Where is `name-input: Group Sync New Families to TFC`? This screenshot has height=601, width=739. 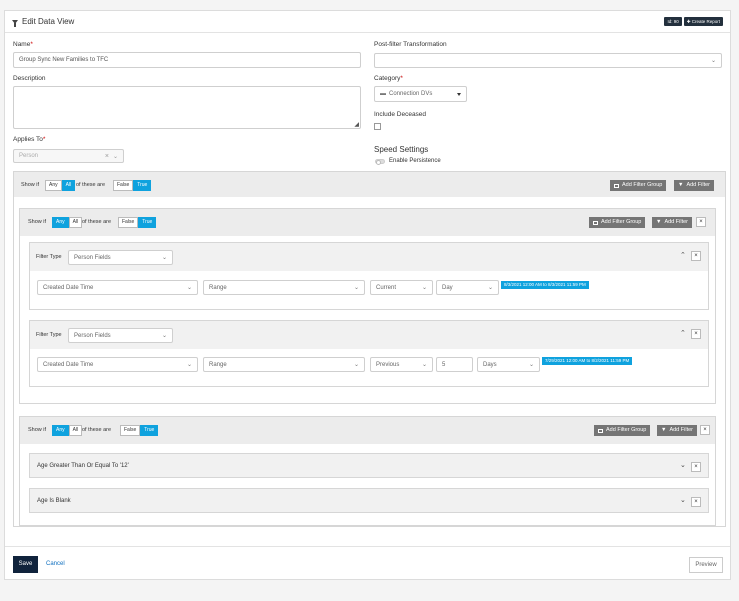 name-input: Group Sync New Families to TFC is located at coordinates (187, 60).